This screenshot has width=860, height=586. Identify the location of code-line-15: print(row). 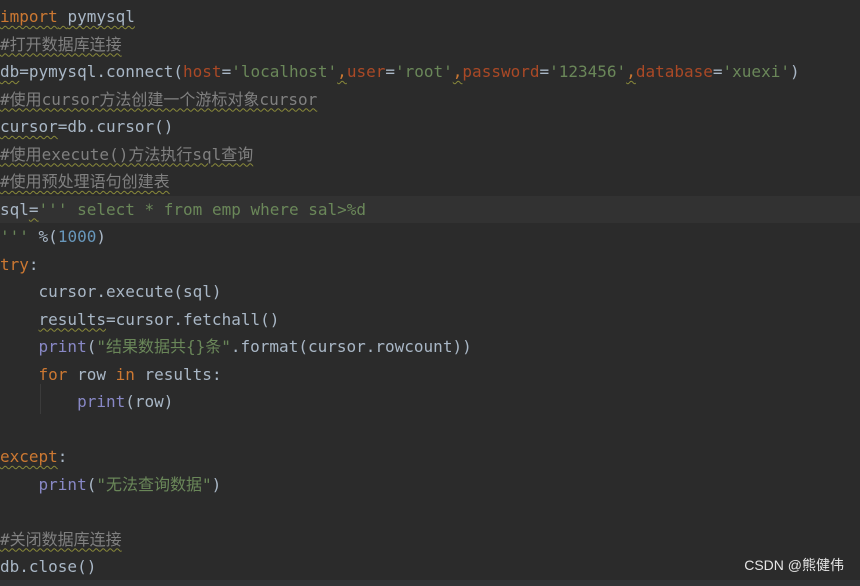
(430, 402).